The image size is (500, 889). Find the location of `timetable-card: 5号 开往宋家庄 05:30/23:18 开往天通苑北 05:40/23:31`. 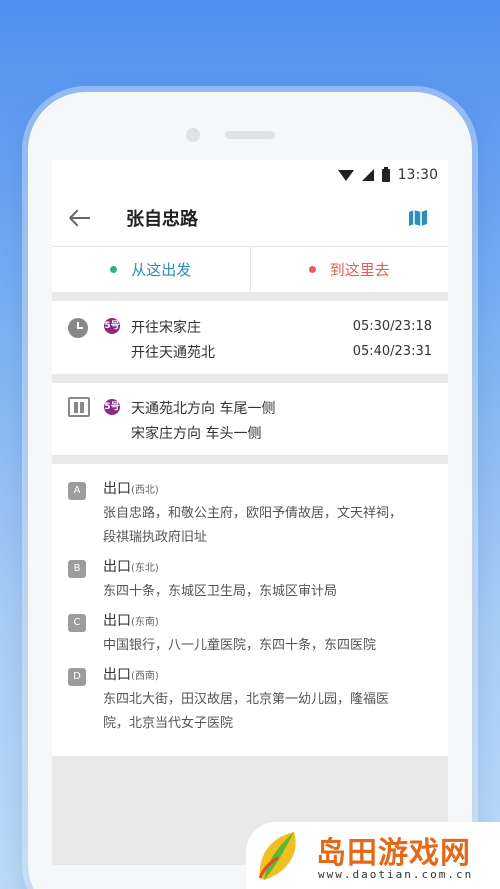

timetable-card: 5号 开往宋家庄 05:30/23:18 开往天通苑北 05:40/23:31 is located at coordinates (250, 337).